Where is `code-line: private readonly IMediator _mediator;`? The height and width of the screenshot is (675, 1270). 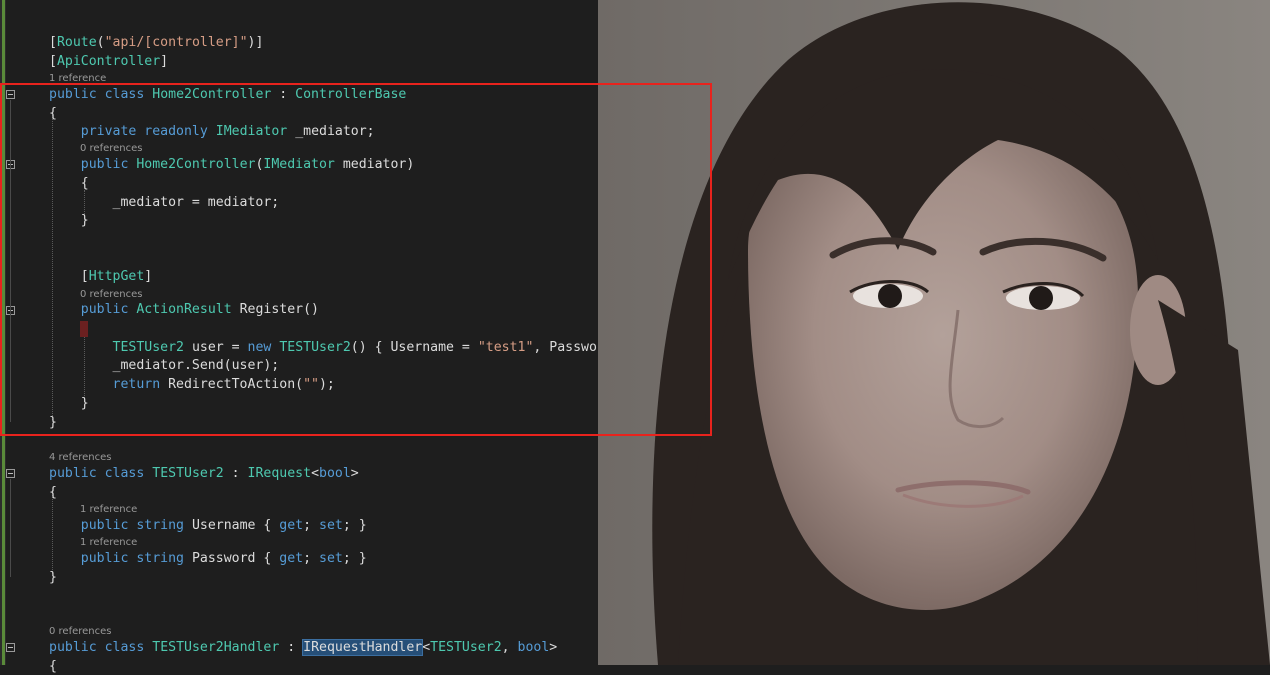
code-line: private readonly IMediator _mediator; is located at coordinates (212, 132).